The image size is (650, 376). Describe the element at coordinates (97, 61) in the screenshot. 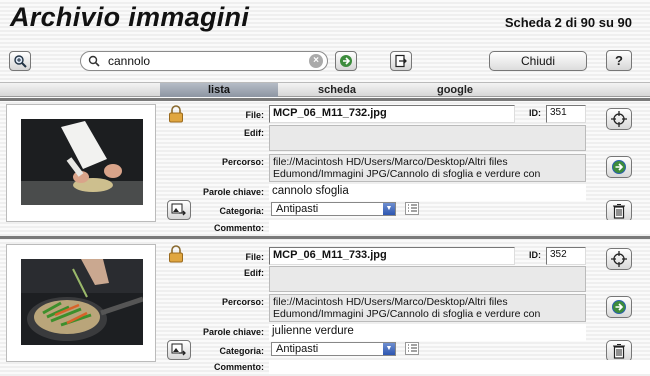

I see `search-icon` at that location.